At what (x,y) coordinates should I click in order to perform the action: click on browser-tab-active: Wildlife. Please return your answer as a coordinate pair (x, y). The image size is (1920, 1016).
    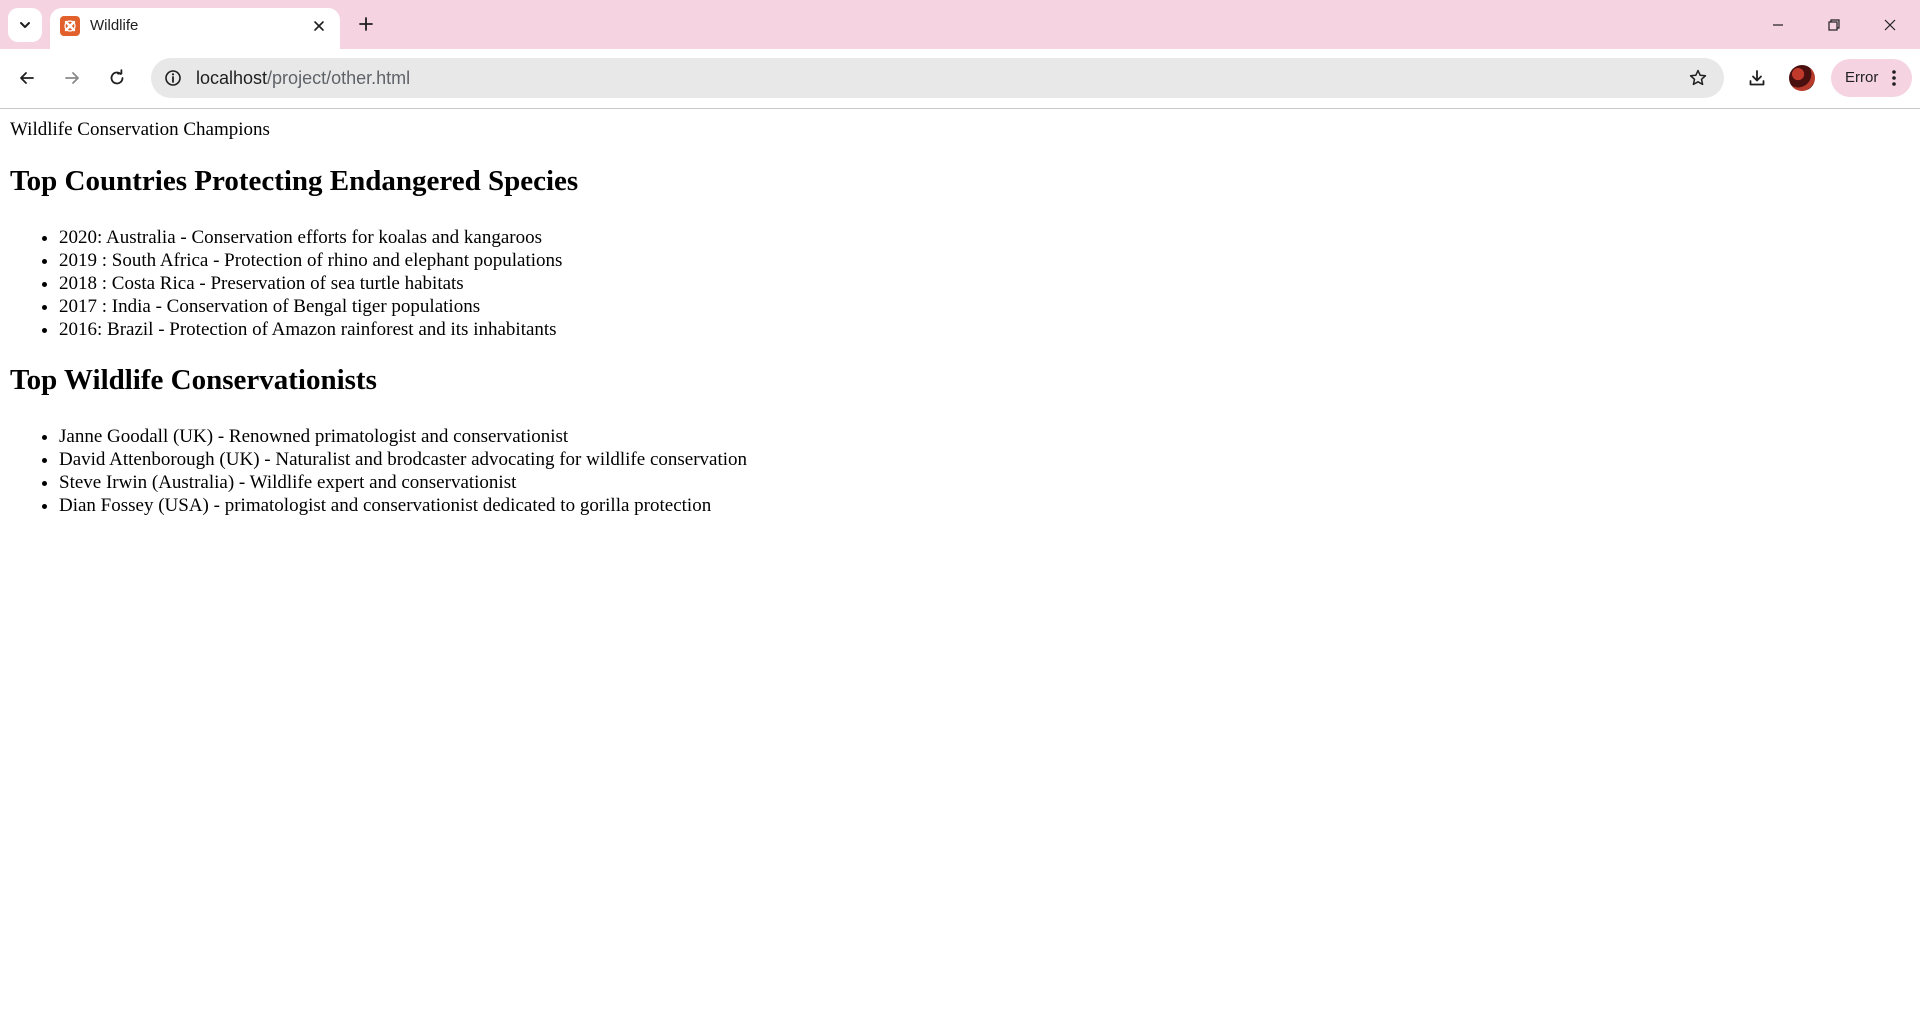
    Looking at the image, I should click on (195, 28).